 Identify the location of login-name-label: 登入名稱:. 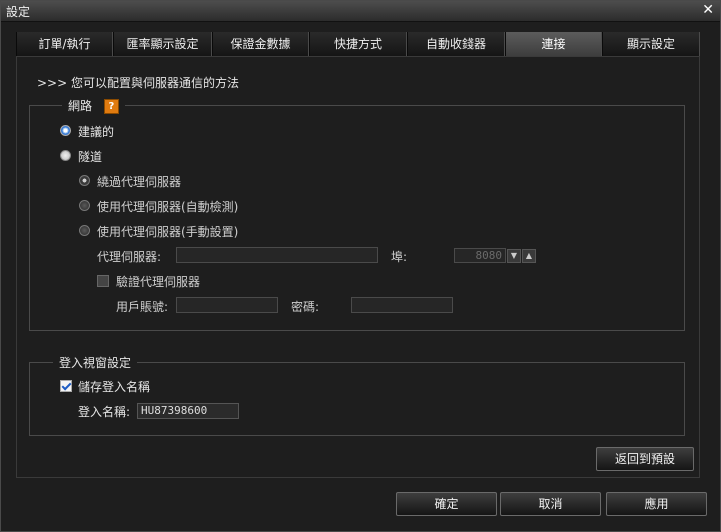
(104, 412).